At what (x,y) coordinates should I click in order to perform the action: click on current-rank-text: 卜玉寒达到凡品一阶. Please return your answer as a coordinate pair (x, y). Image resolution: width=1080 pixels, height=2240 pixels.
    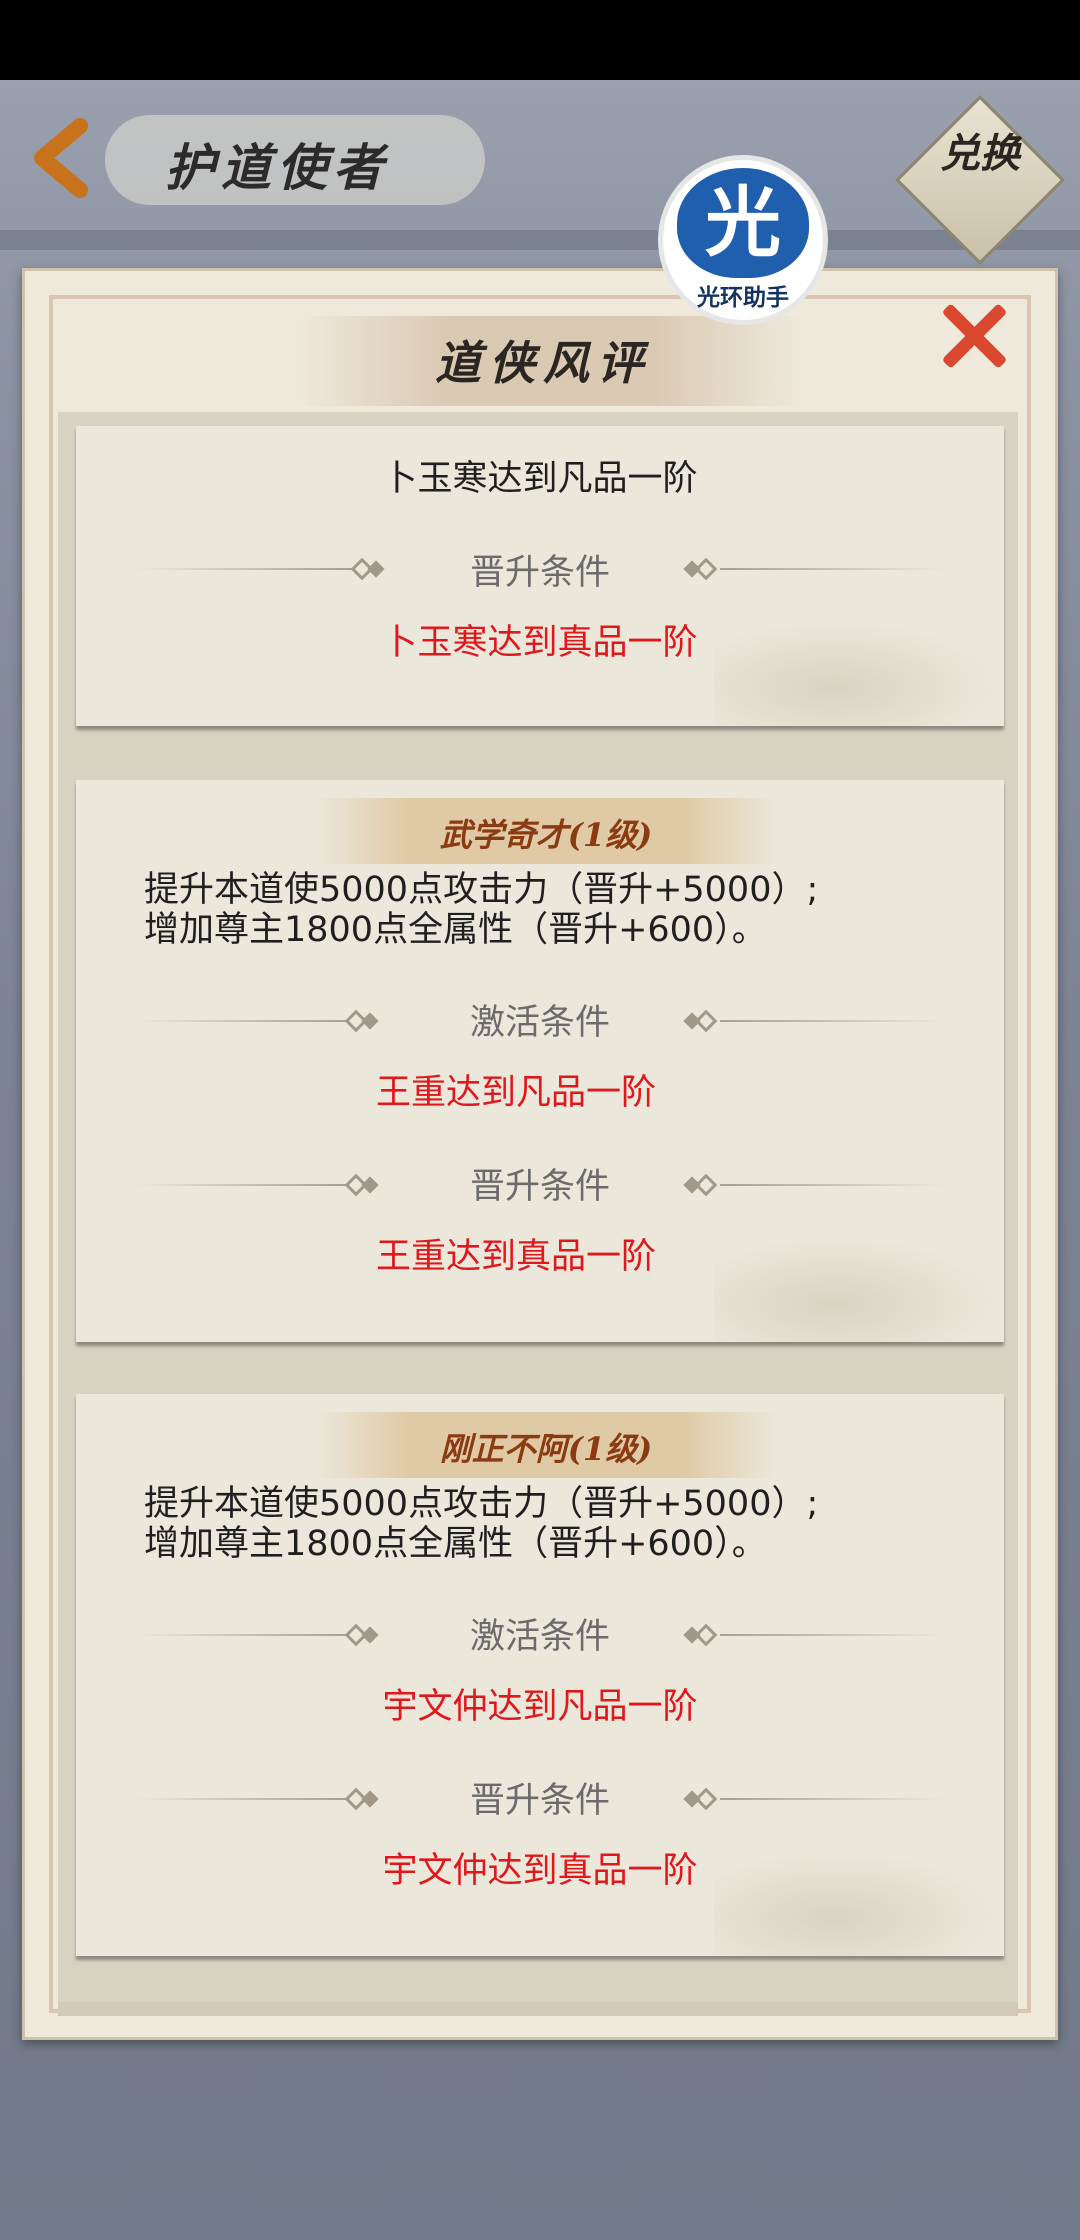
    Looking at the image, I should click on (540, 479).